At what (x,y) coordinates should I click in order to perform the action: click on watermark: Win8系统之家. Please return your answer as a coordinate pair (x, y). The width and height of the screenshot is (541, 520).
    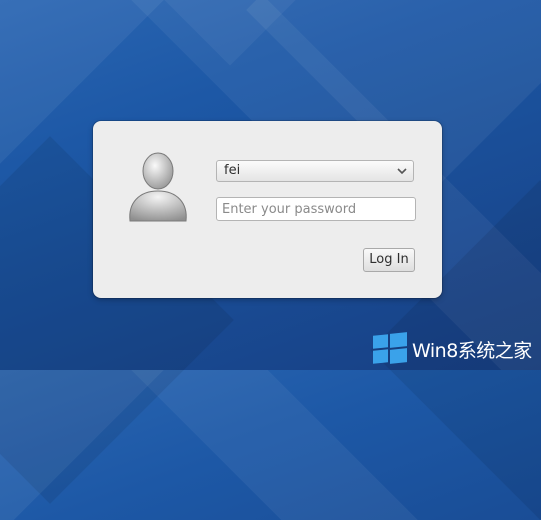
    Looking at the image, I should click on (457, 349).